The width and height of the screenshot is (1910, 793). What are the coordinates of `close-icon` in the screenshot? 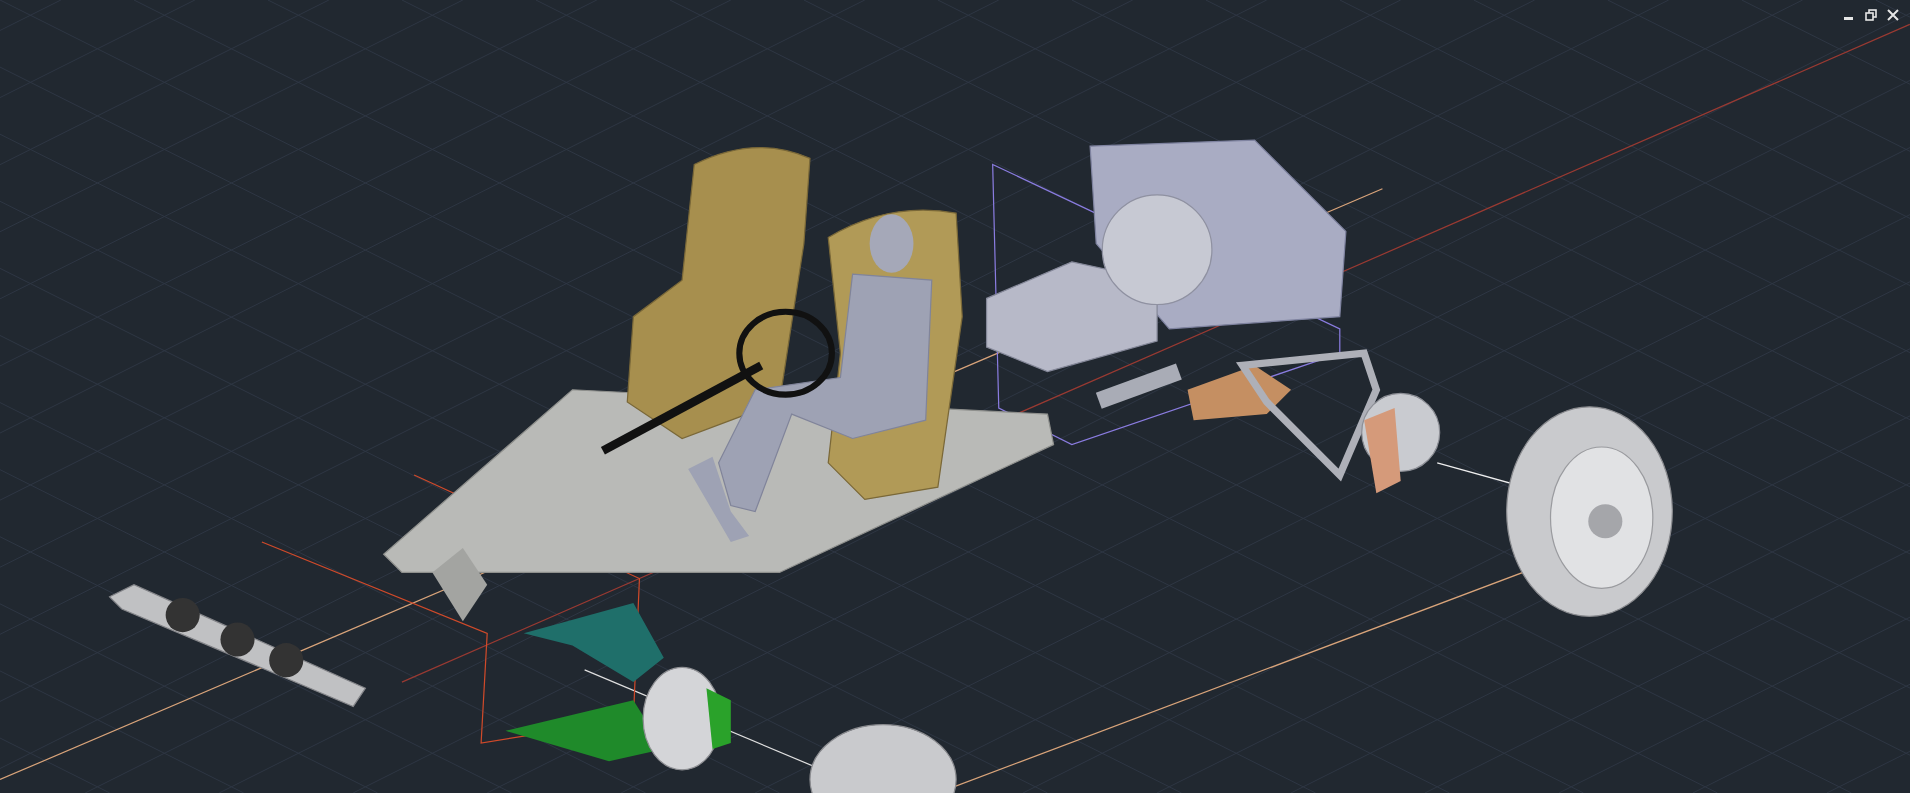 It's located at (1893, 15).